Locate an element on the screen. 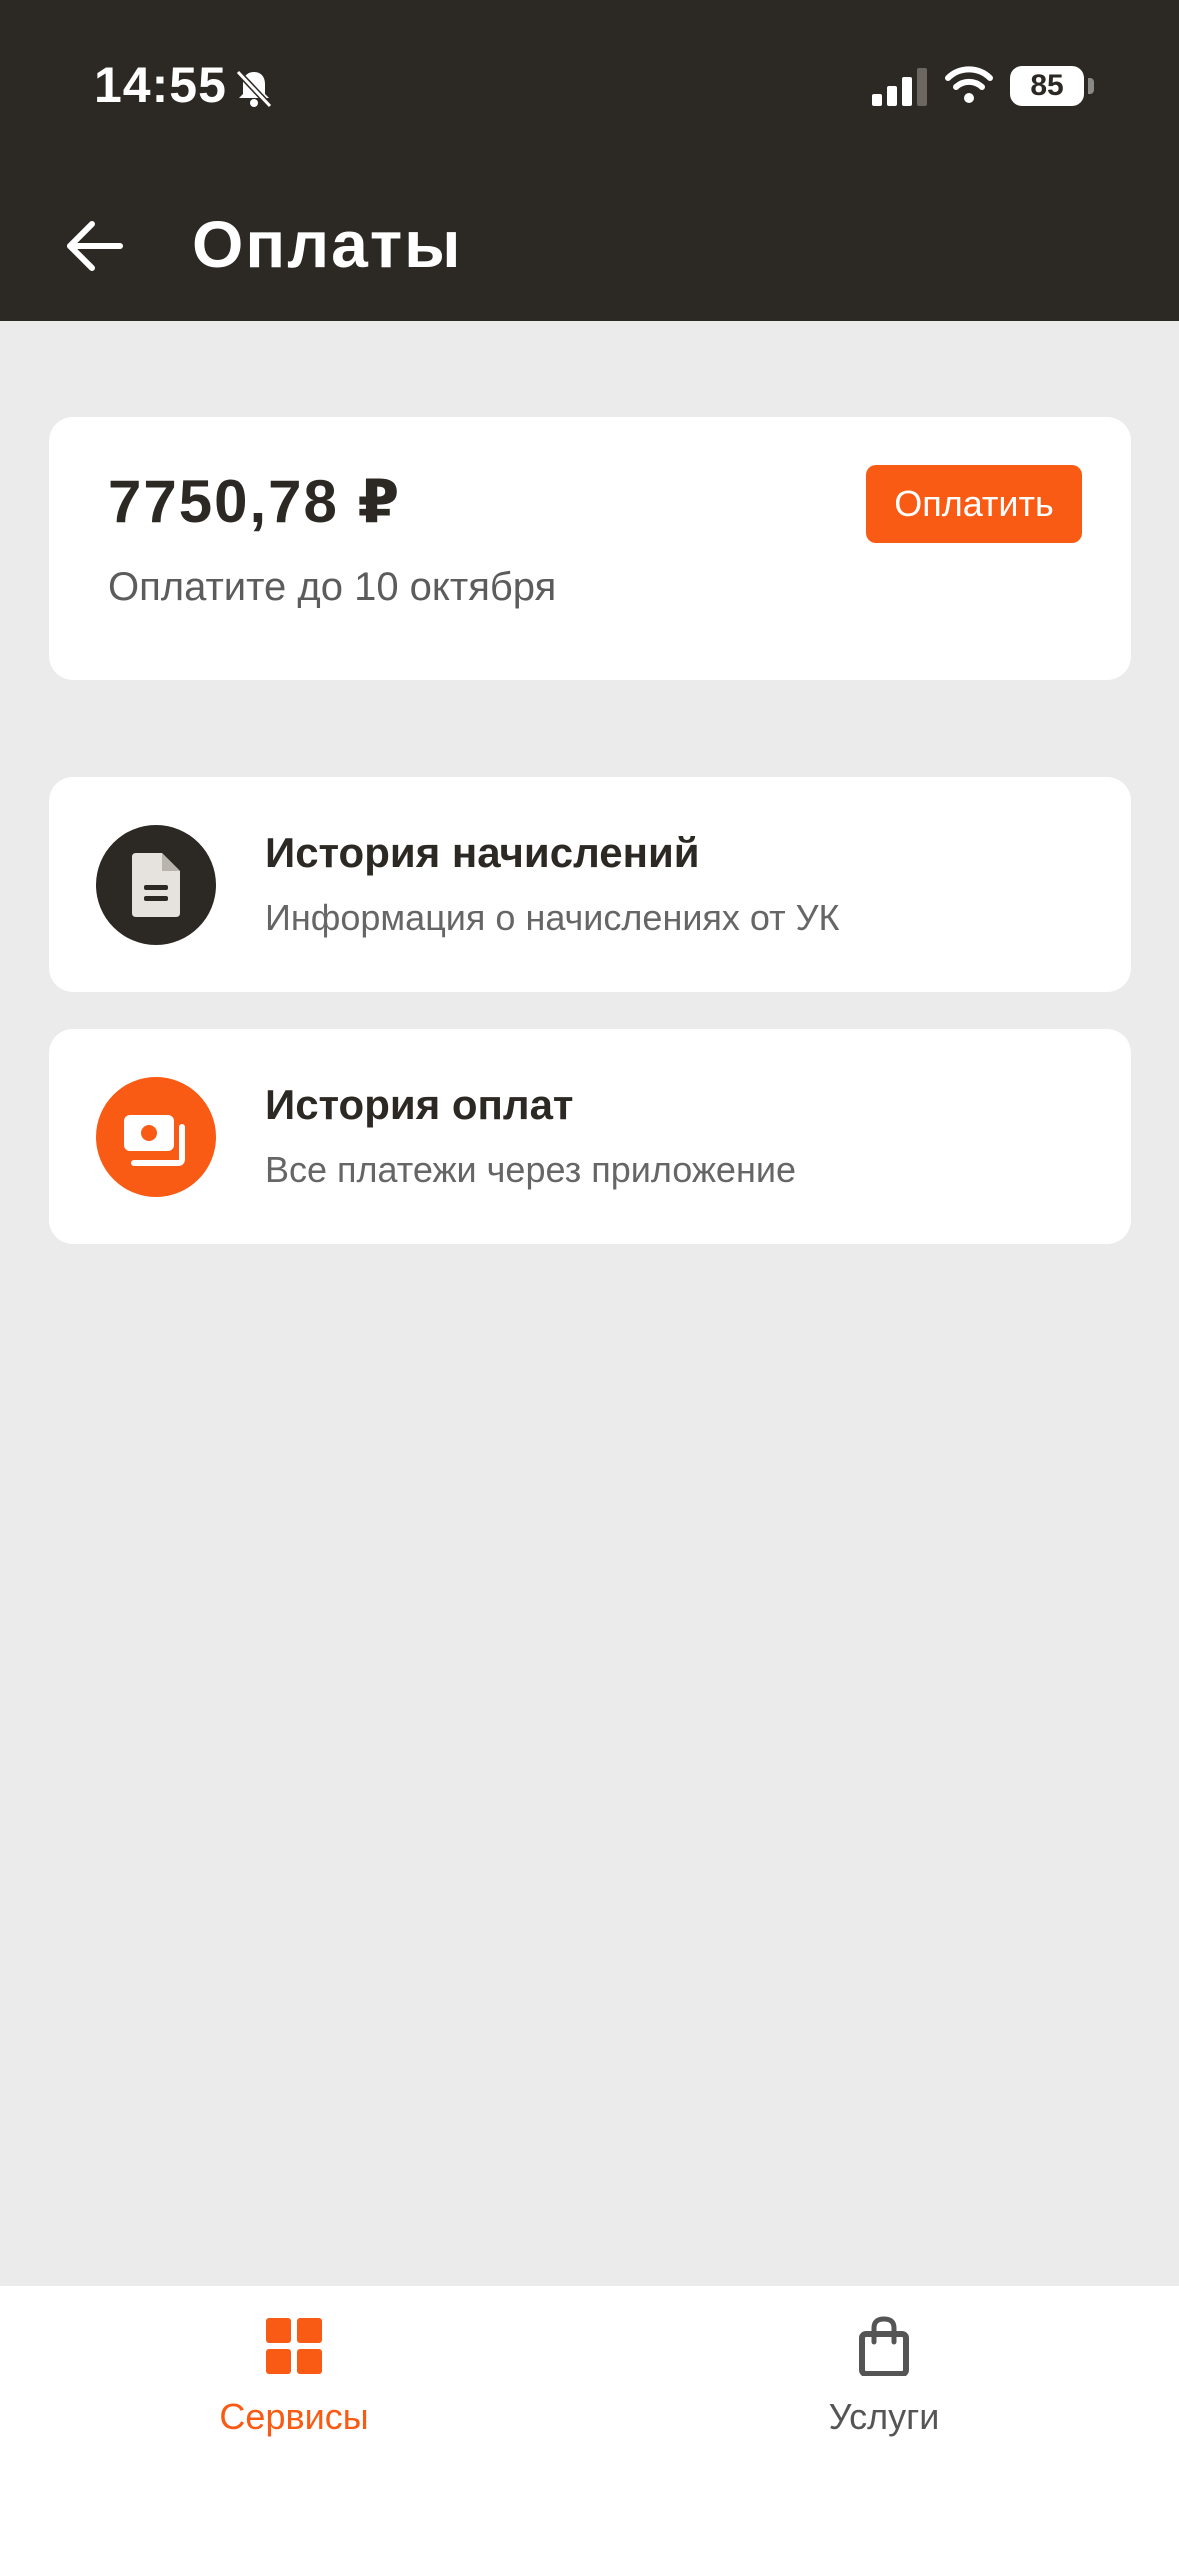 The height and width of the screenshot is (2556, 1179). payment-amount: 7750,78 ₽ is located at coordinates (255, 501).